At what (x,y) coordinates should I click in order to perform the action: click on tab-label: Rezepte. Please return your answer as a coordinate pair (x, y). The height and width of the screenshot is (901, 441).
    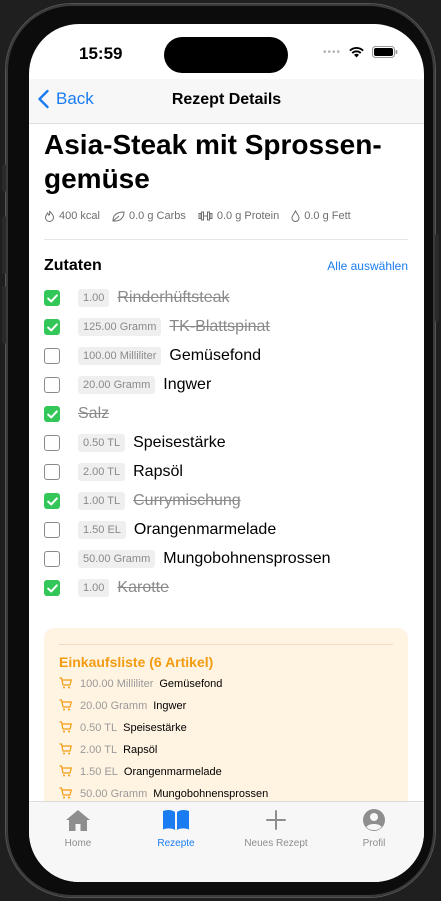
    Looking at the image, I should click on (176, 843).